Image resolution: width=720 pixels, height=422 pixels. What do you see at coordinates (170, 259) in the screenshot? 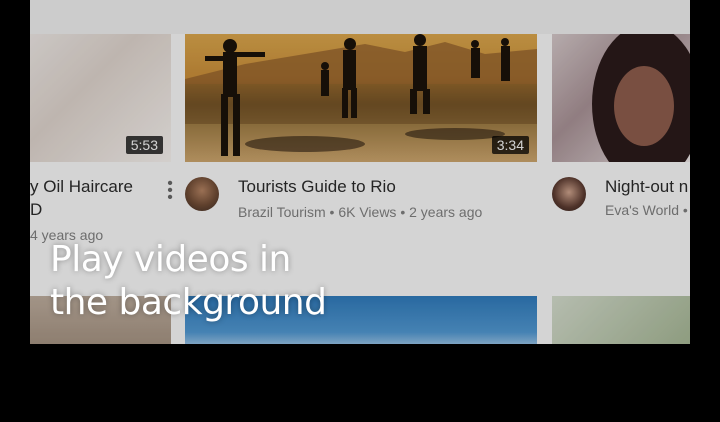
I see `caption-line-1: Play videos in` at bounding box center [170, 259].